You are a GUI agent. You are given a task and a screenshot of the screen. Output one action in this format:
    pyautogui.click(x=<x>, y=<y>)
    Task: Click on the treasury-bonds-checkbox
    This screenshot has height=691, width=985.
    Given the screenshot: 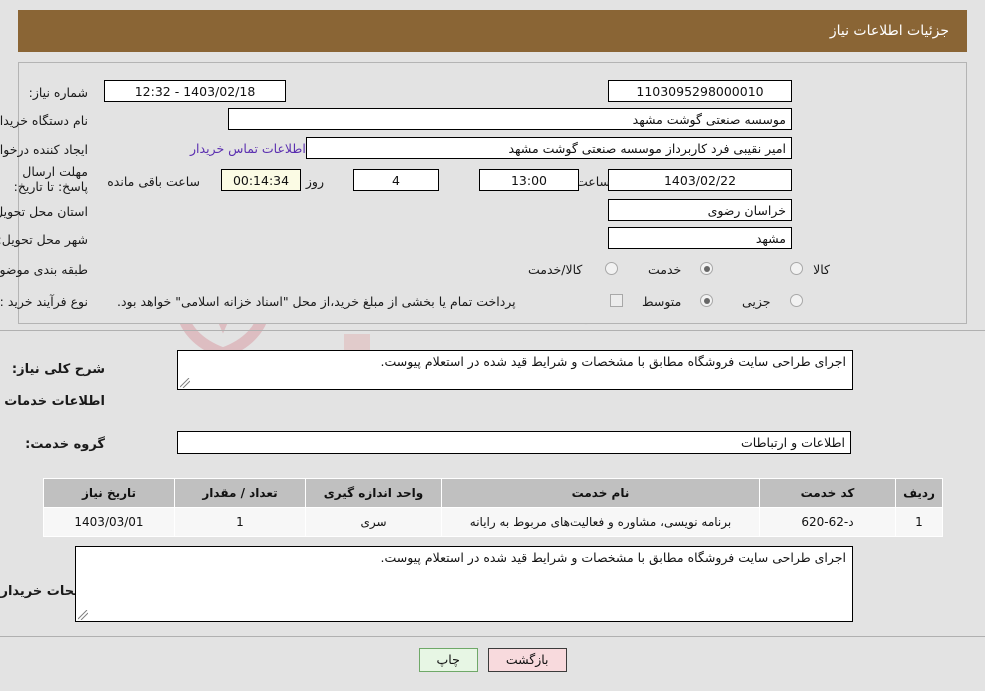 What is the action you would take?
    pyautogui.click(x=616, y=300)
    